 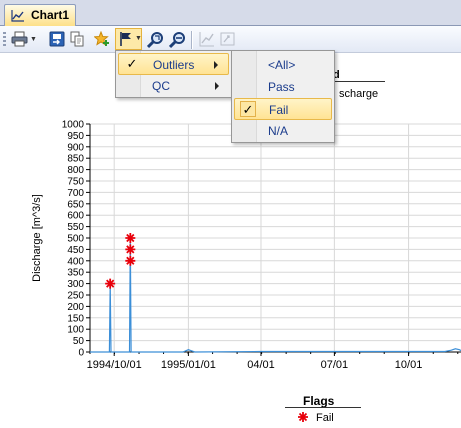 I want to click on y-tick-label: 850, so click(x=75, y=159).